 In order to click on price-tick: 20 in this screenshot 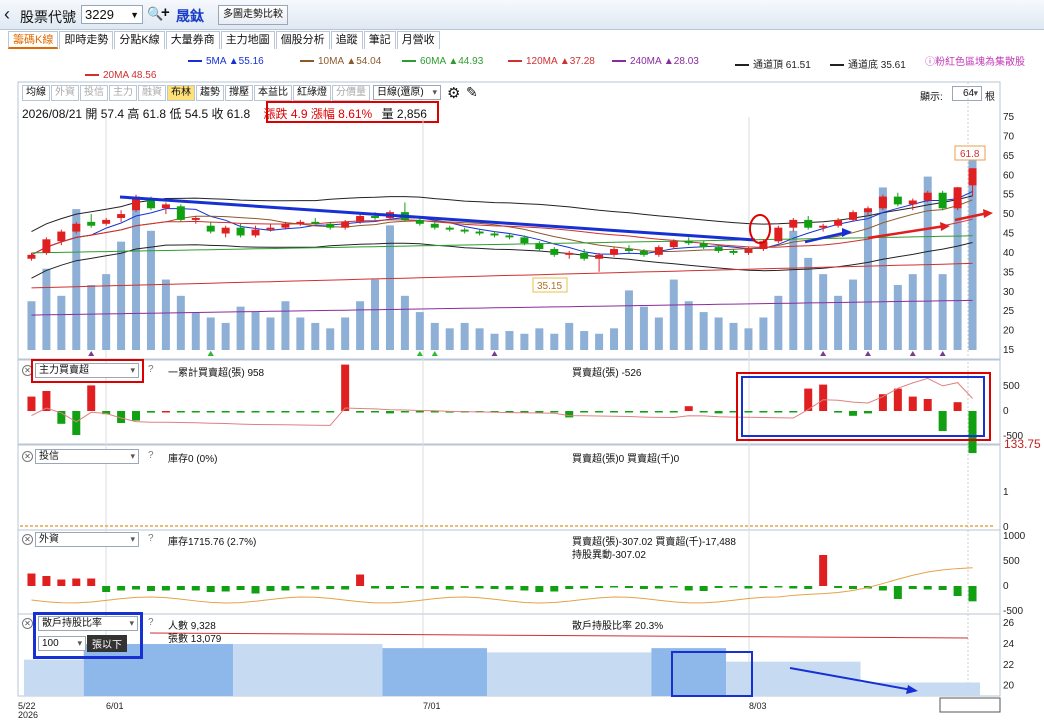, I will do `click(1009, 331)`.